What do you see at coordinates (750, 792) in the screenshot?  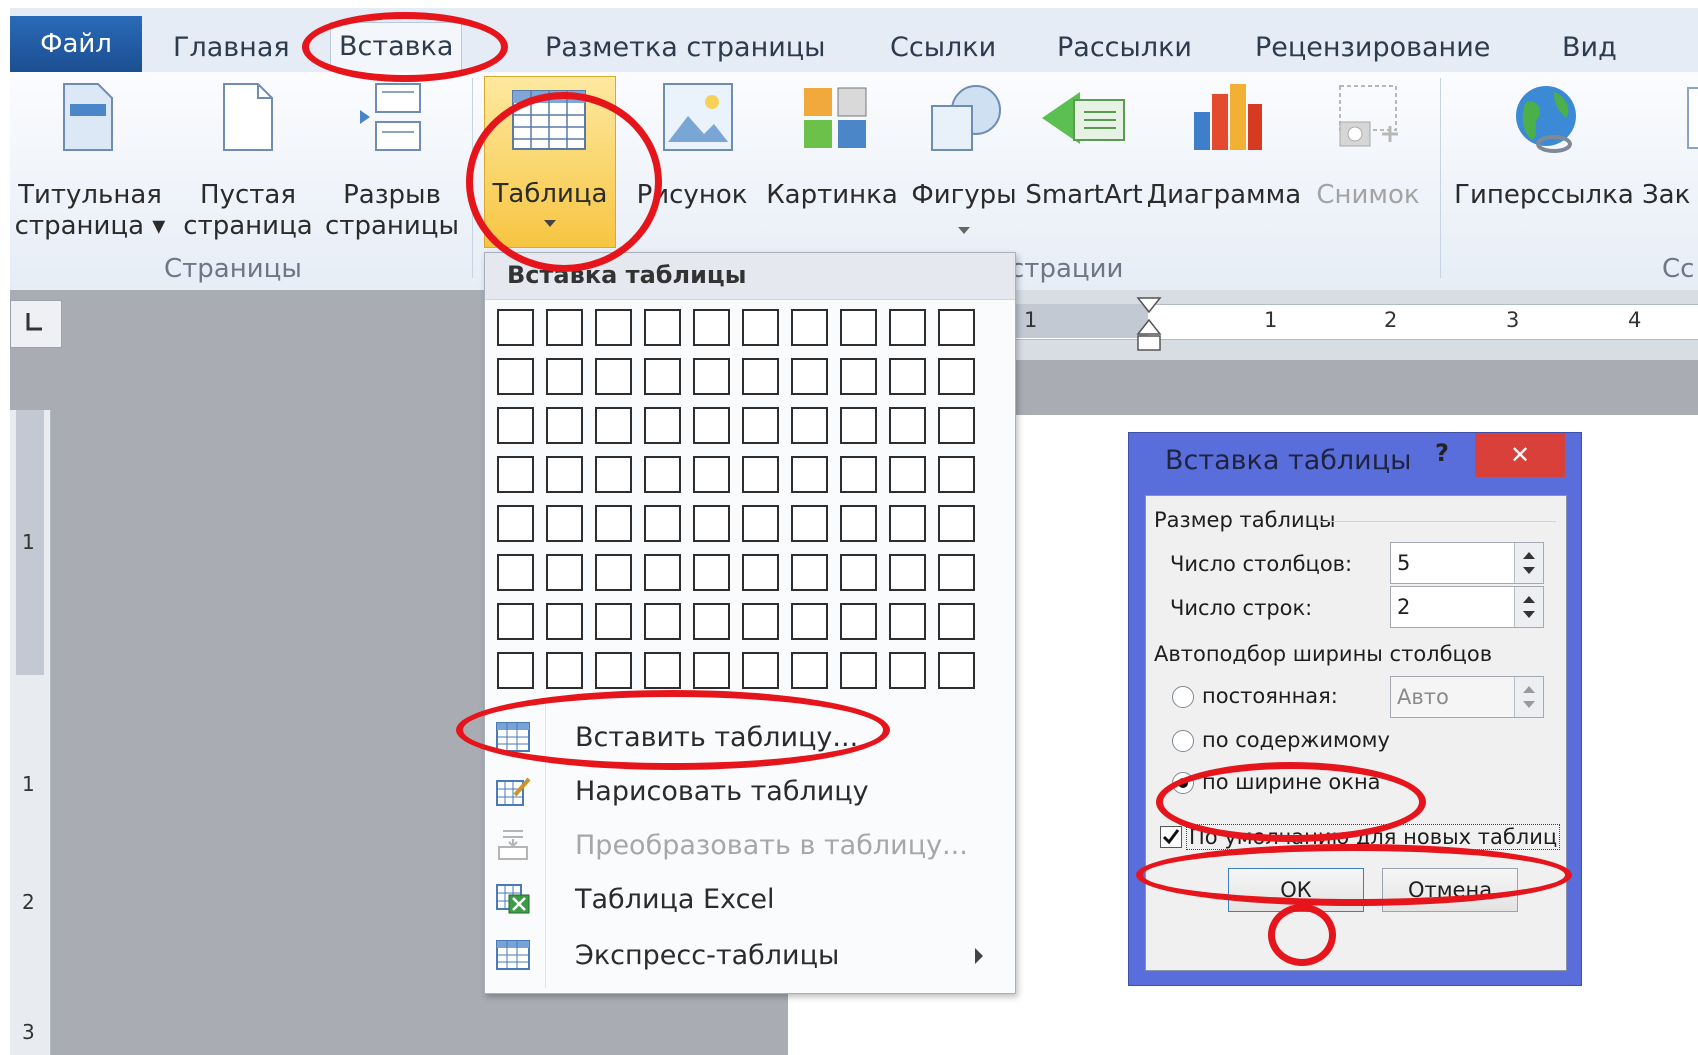 I see `menu-item-draw-table: Нарисовать таблицу` at bounding box center [750, 792].